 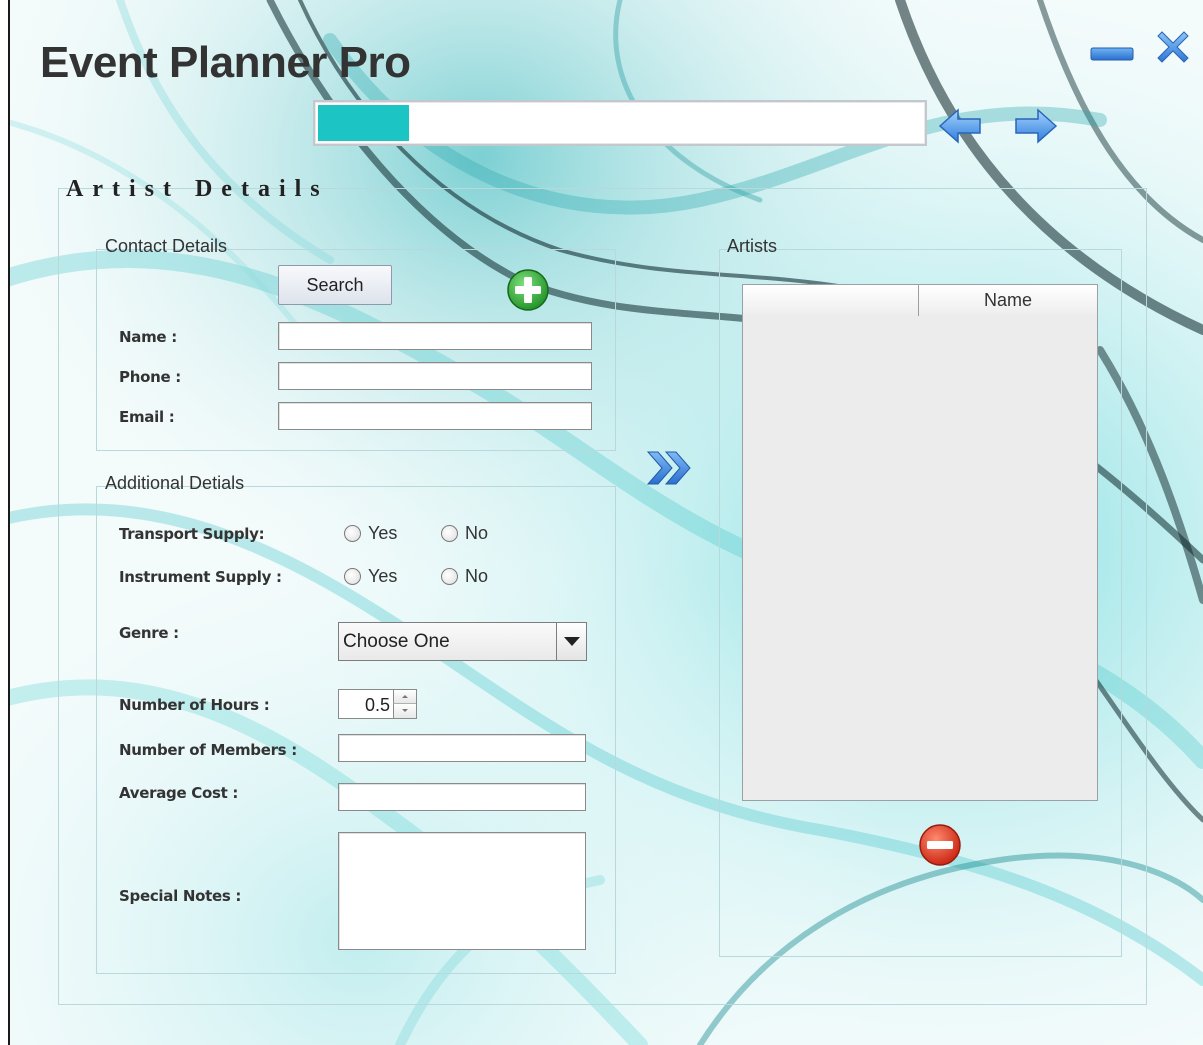 I want to click on name-input, so click(x=435, y=336).